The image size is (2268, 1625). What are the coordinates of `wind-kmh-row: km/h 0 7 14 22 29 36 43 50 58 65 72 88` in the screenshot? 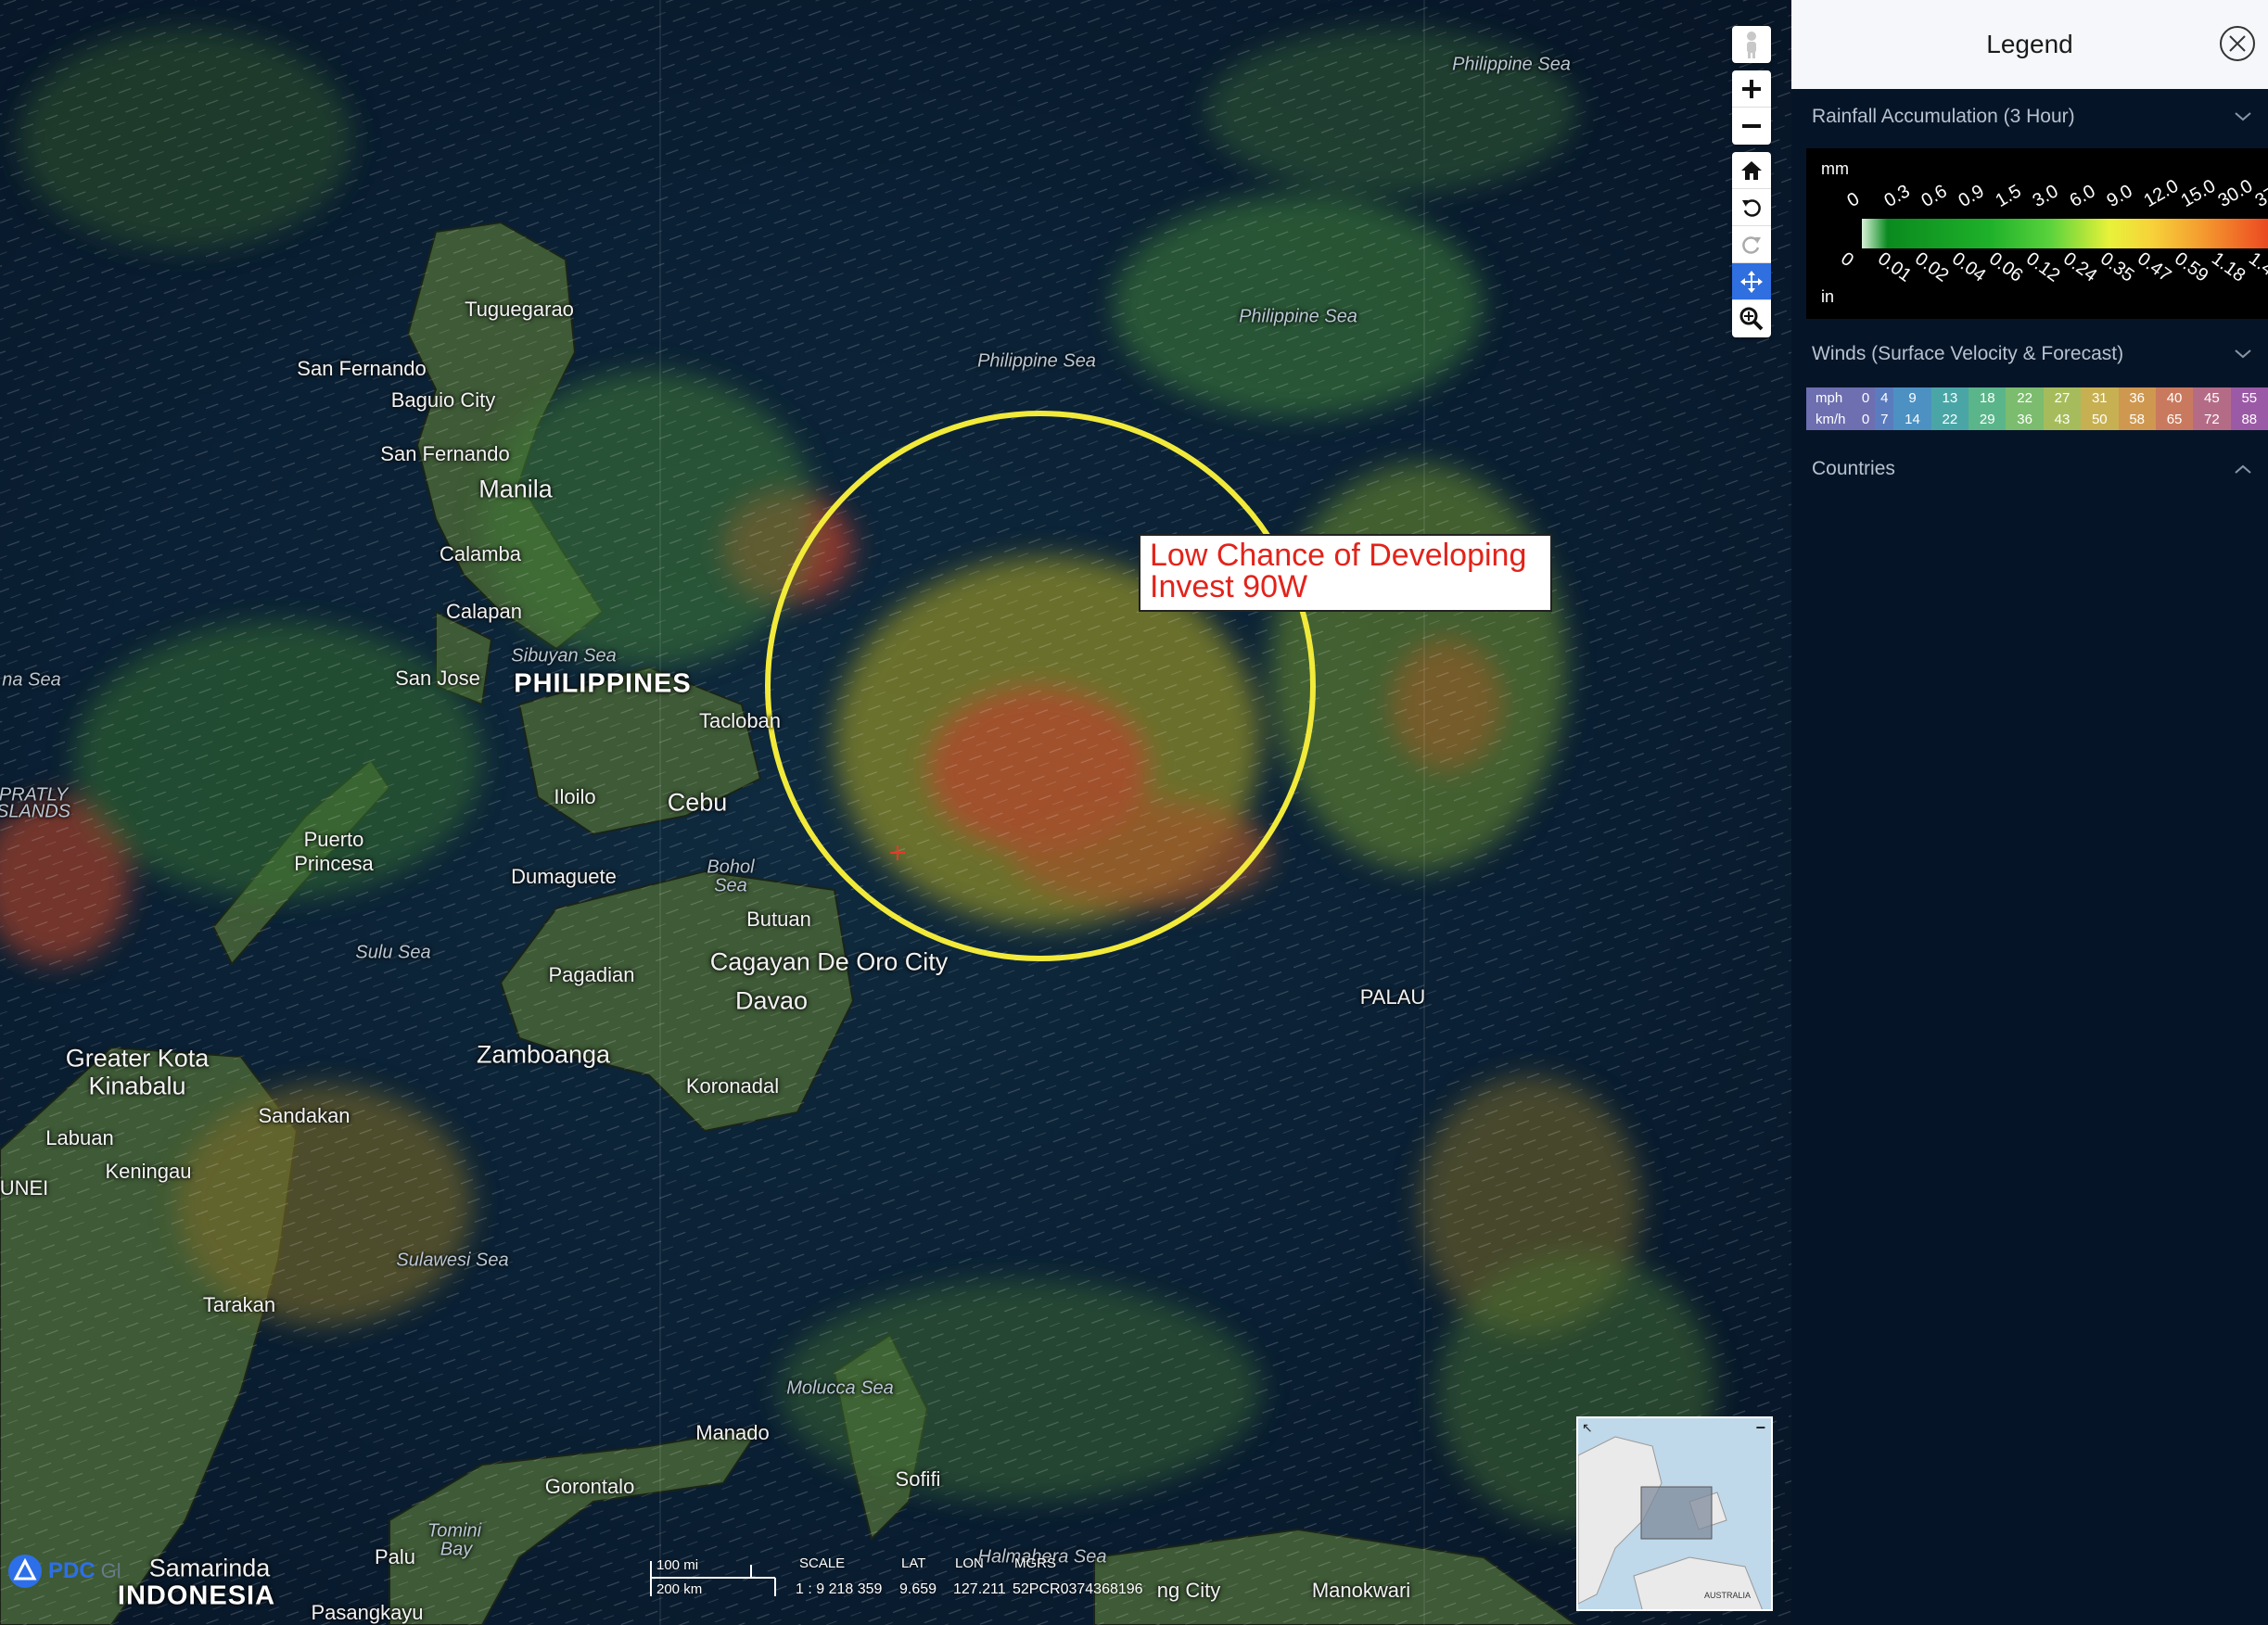 It's located at (2037, 419).